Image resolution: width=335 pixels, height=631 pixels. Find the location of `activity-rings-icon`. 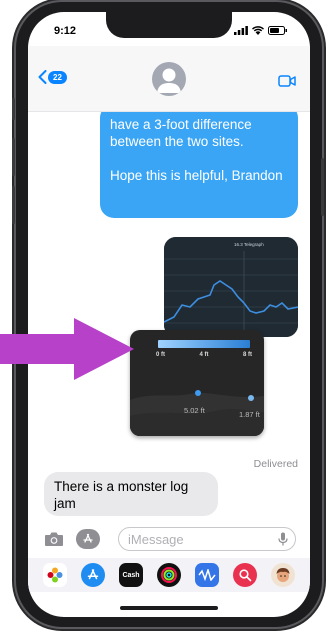

activity-rings-icon is located at coordinates (169, 575).